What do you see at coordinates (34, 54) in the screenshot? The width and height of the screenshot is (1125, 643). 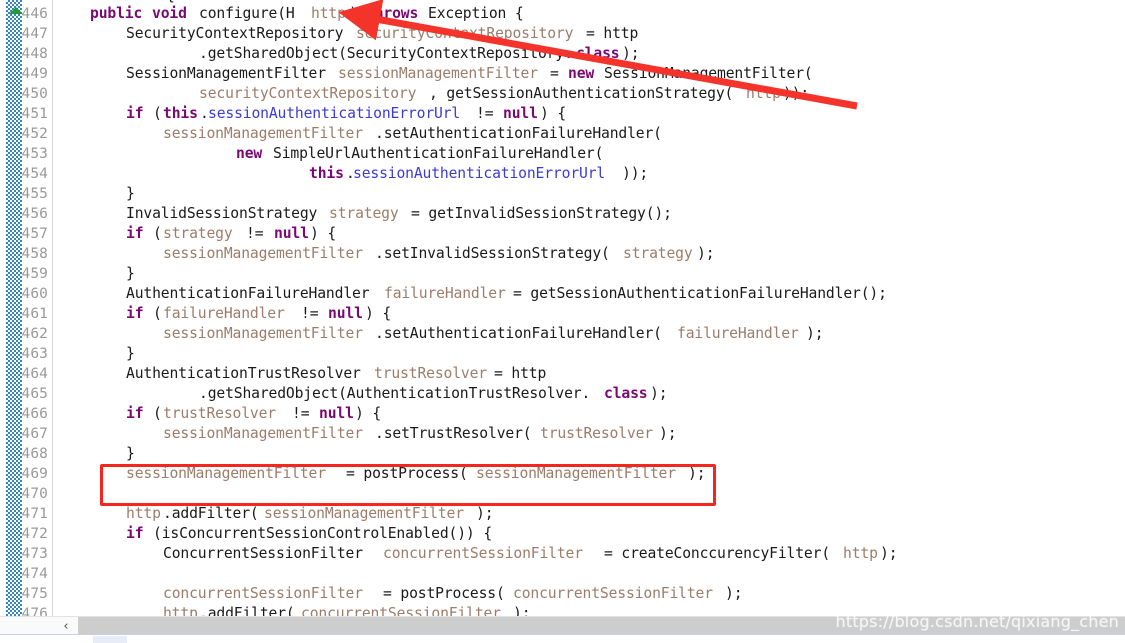 I see `line-number: 448` at bounding box center [34, 54].